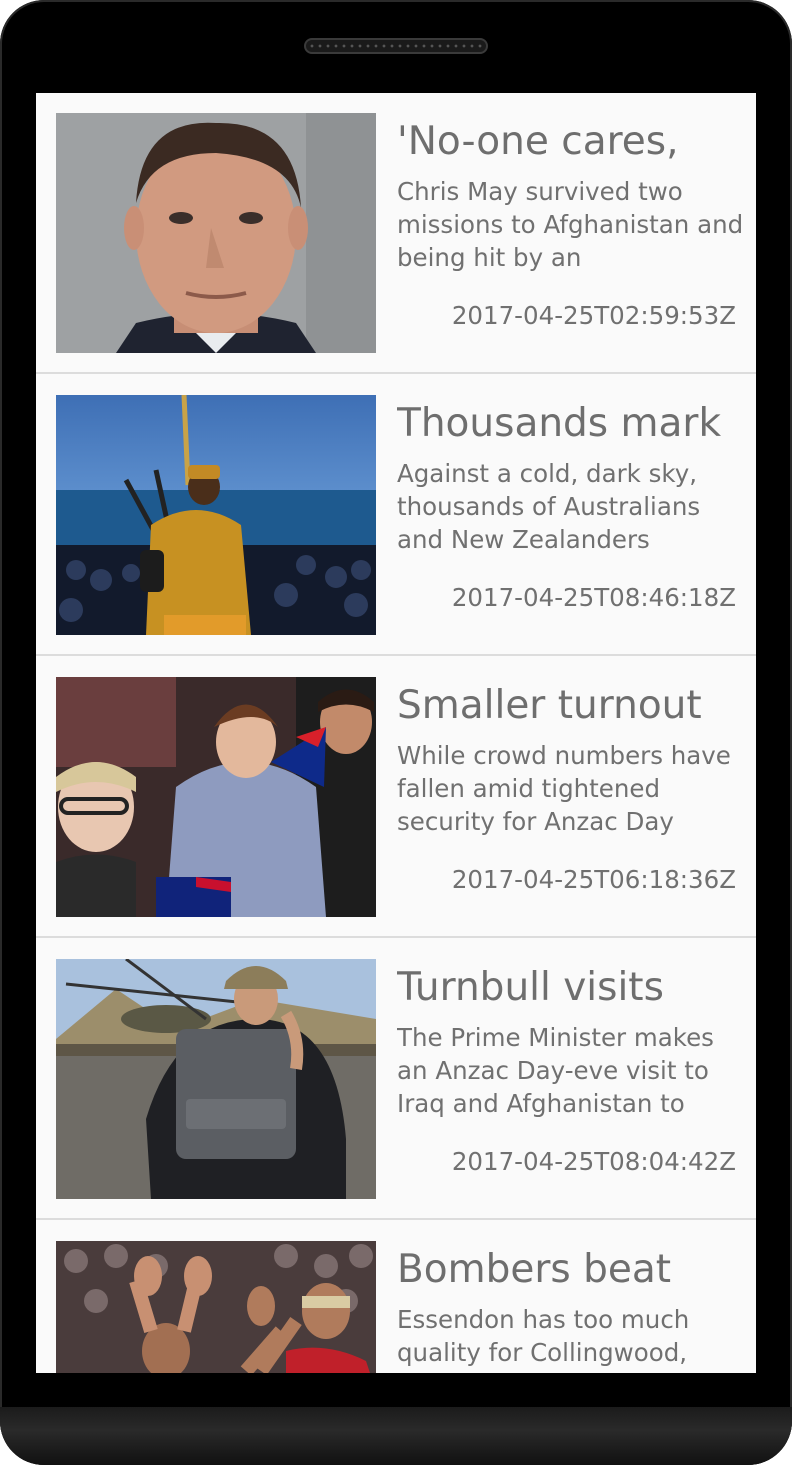  I want to click on article-date: 2017-04-25T08:04:42Z, so click(593, 1161).